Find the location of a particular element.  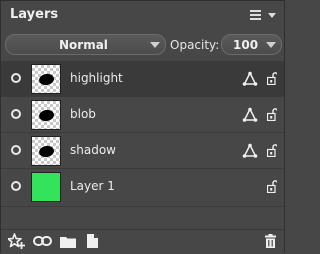

panel-title: Layers is located at coordinates (34, 14).